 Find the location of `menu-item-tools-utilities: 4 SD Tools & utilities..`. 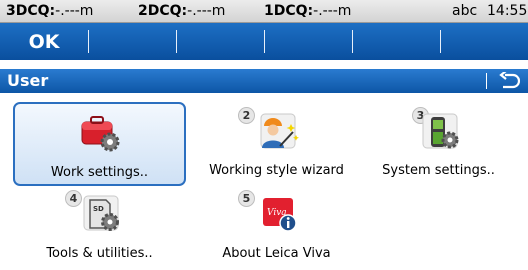

menu-item-tools-utilities: 4 SD Tools & utilities.. is located at coordinates (99, 228).